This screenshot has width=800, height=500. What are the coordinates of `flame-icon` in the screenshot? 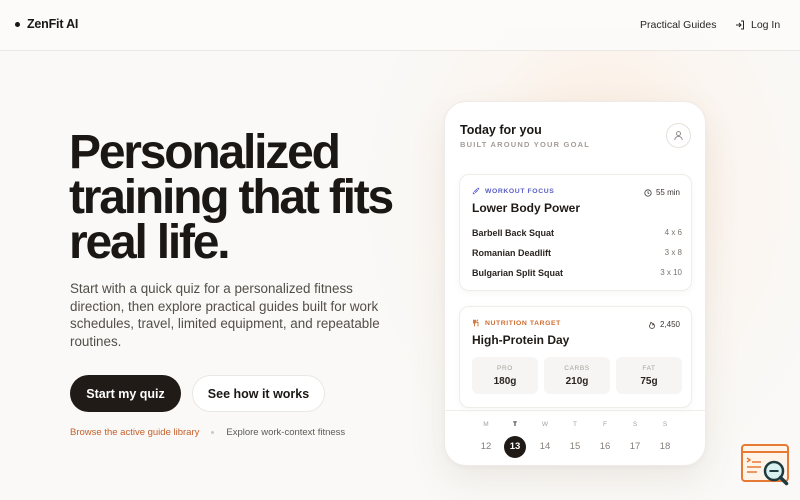 It's located at (652, 325).